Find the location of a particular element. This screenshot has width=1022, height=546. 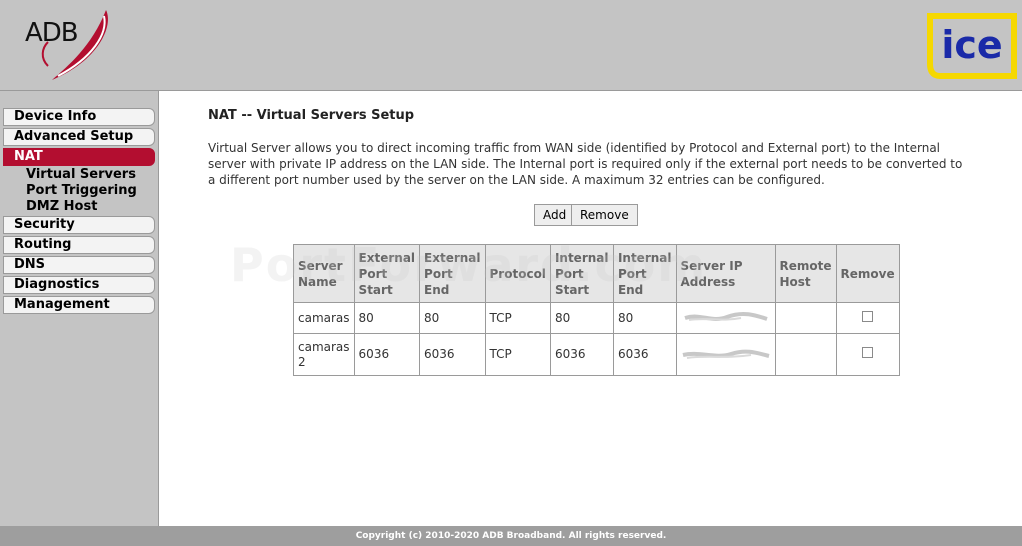

column-header-protocol: Protocol is located at coordinates (517, 273).